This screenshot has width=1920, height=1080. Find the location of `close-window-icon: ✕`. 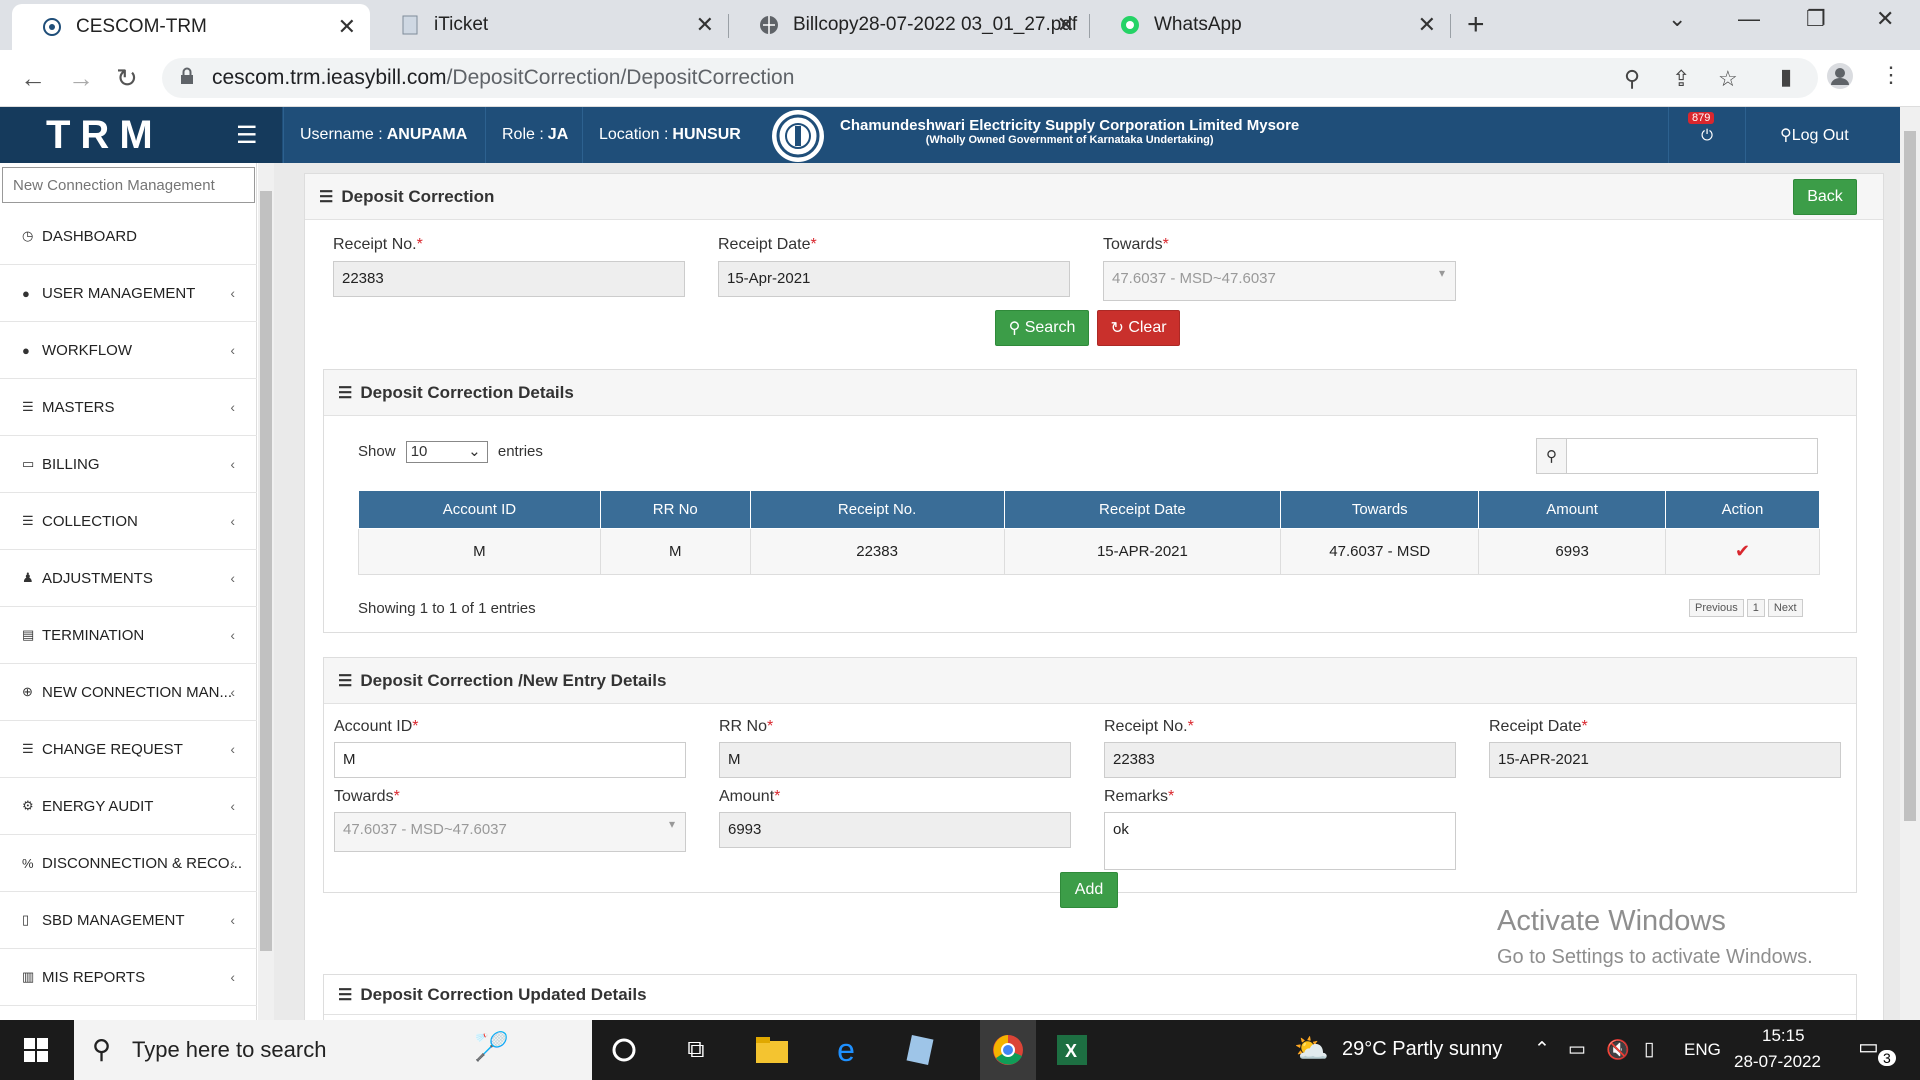

close-window-icon: ✕ is located at coordinates (1885, 19).